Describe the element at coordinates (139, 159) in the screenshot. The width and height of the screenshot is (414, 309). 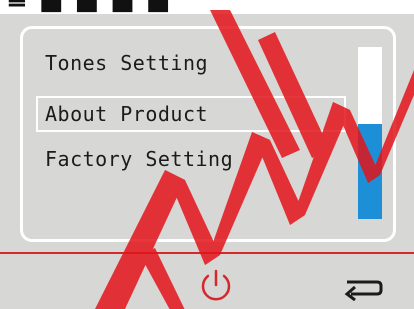
I see `menu-item-factory-setting: Factory Setting` at that location.